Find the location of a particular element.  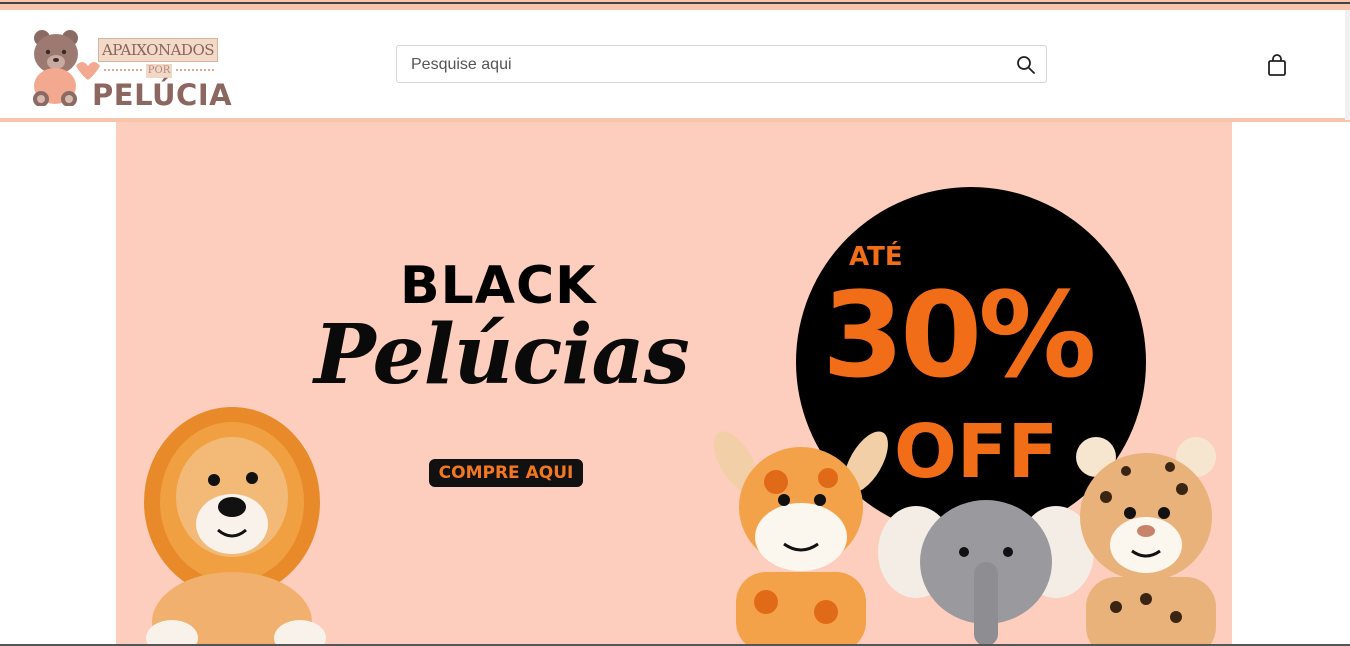

logo-text-middle: POR is located at coordinates (159, 71).